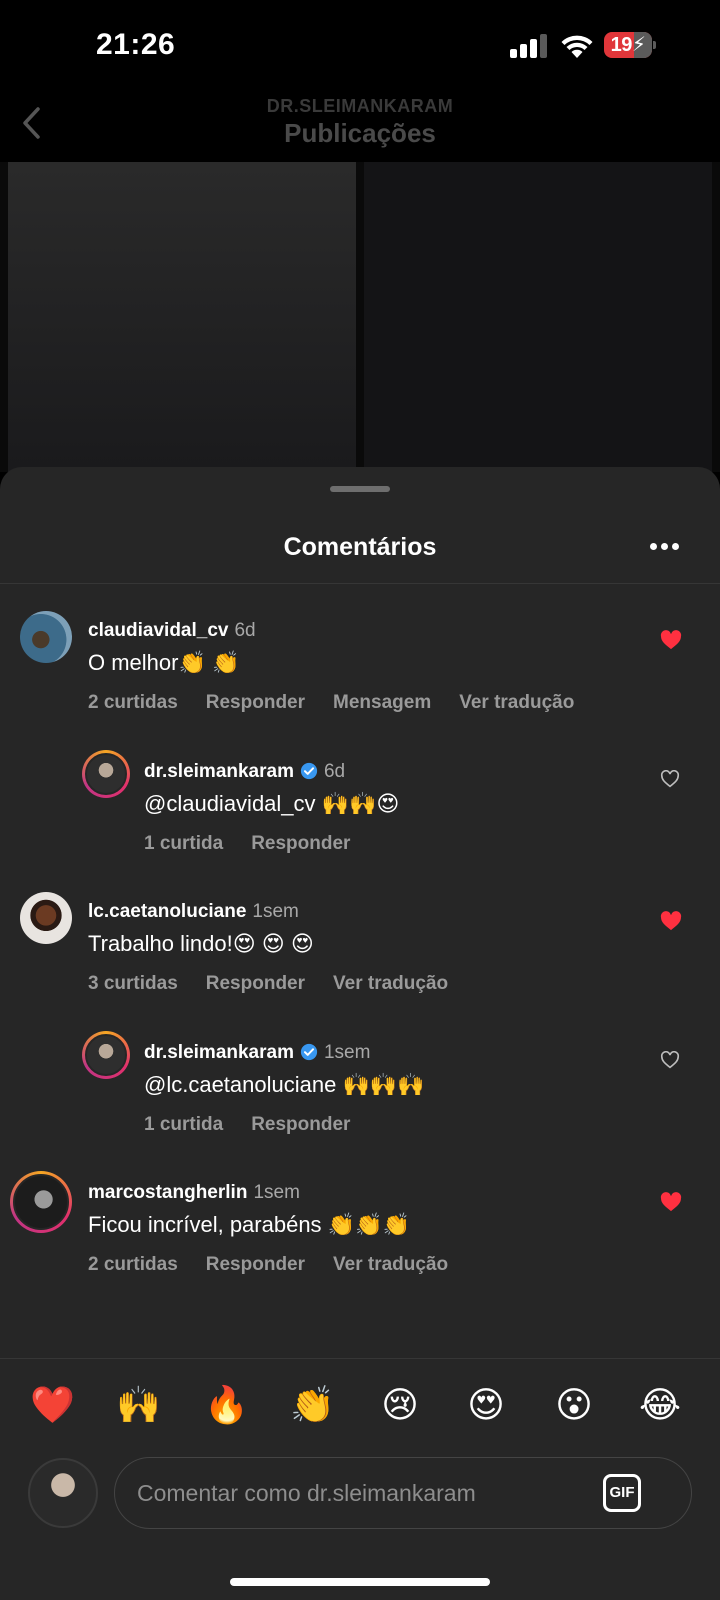 The width and height of the screenshot is (720, 1600). Describe the element at coordinates (360, 106) in the screenshot. I see `account-name: DR.SLEIMANKARAM` at that location.